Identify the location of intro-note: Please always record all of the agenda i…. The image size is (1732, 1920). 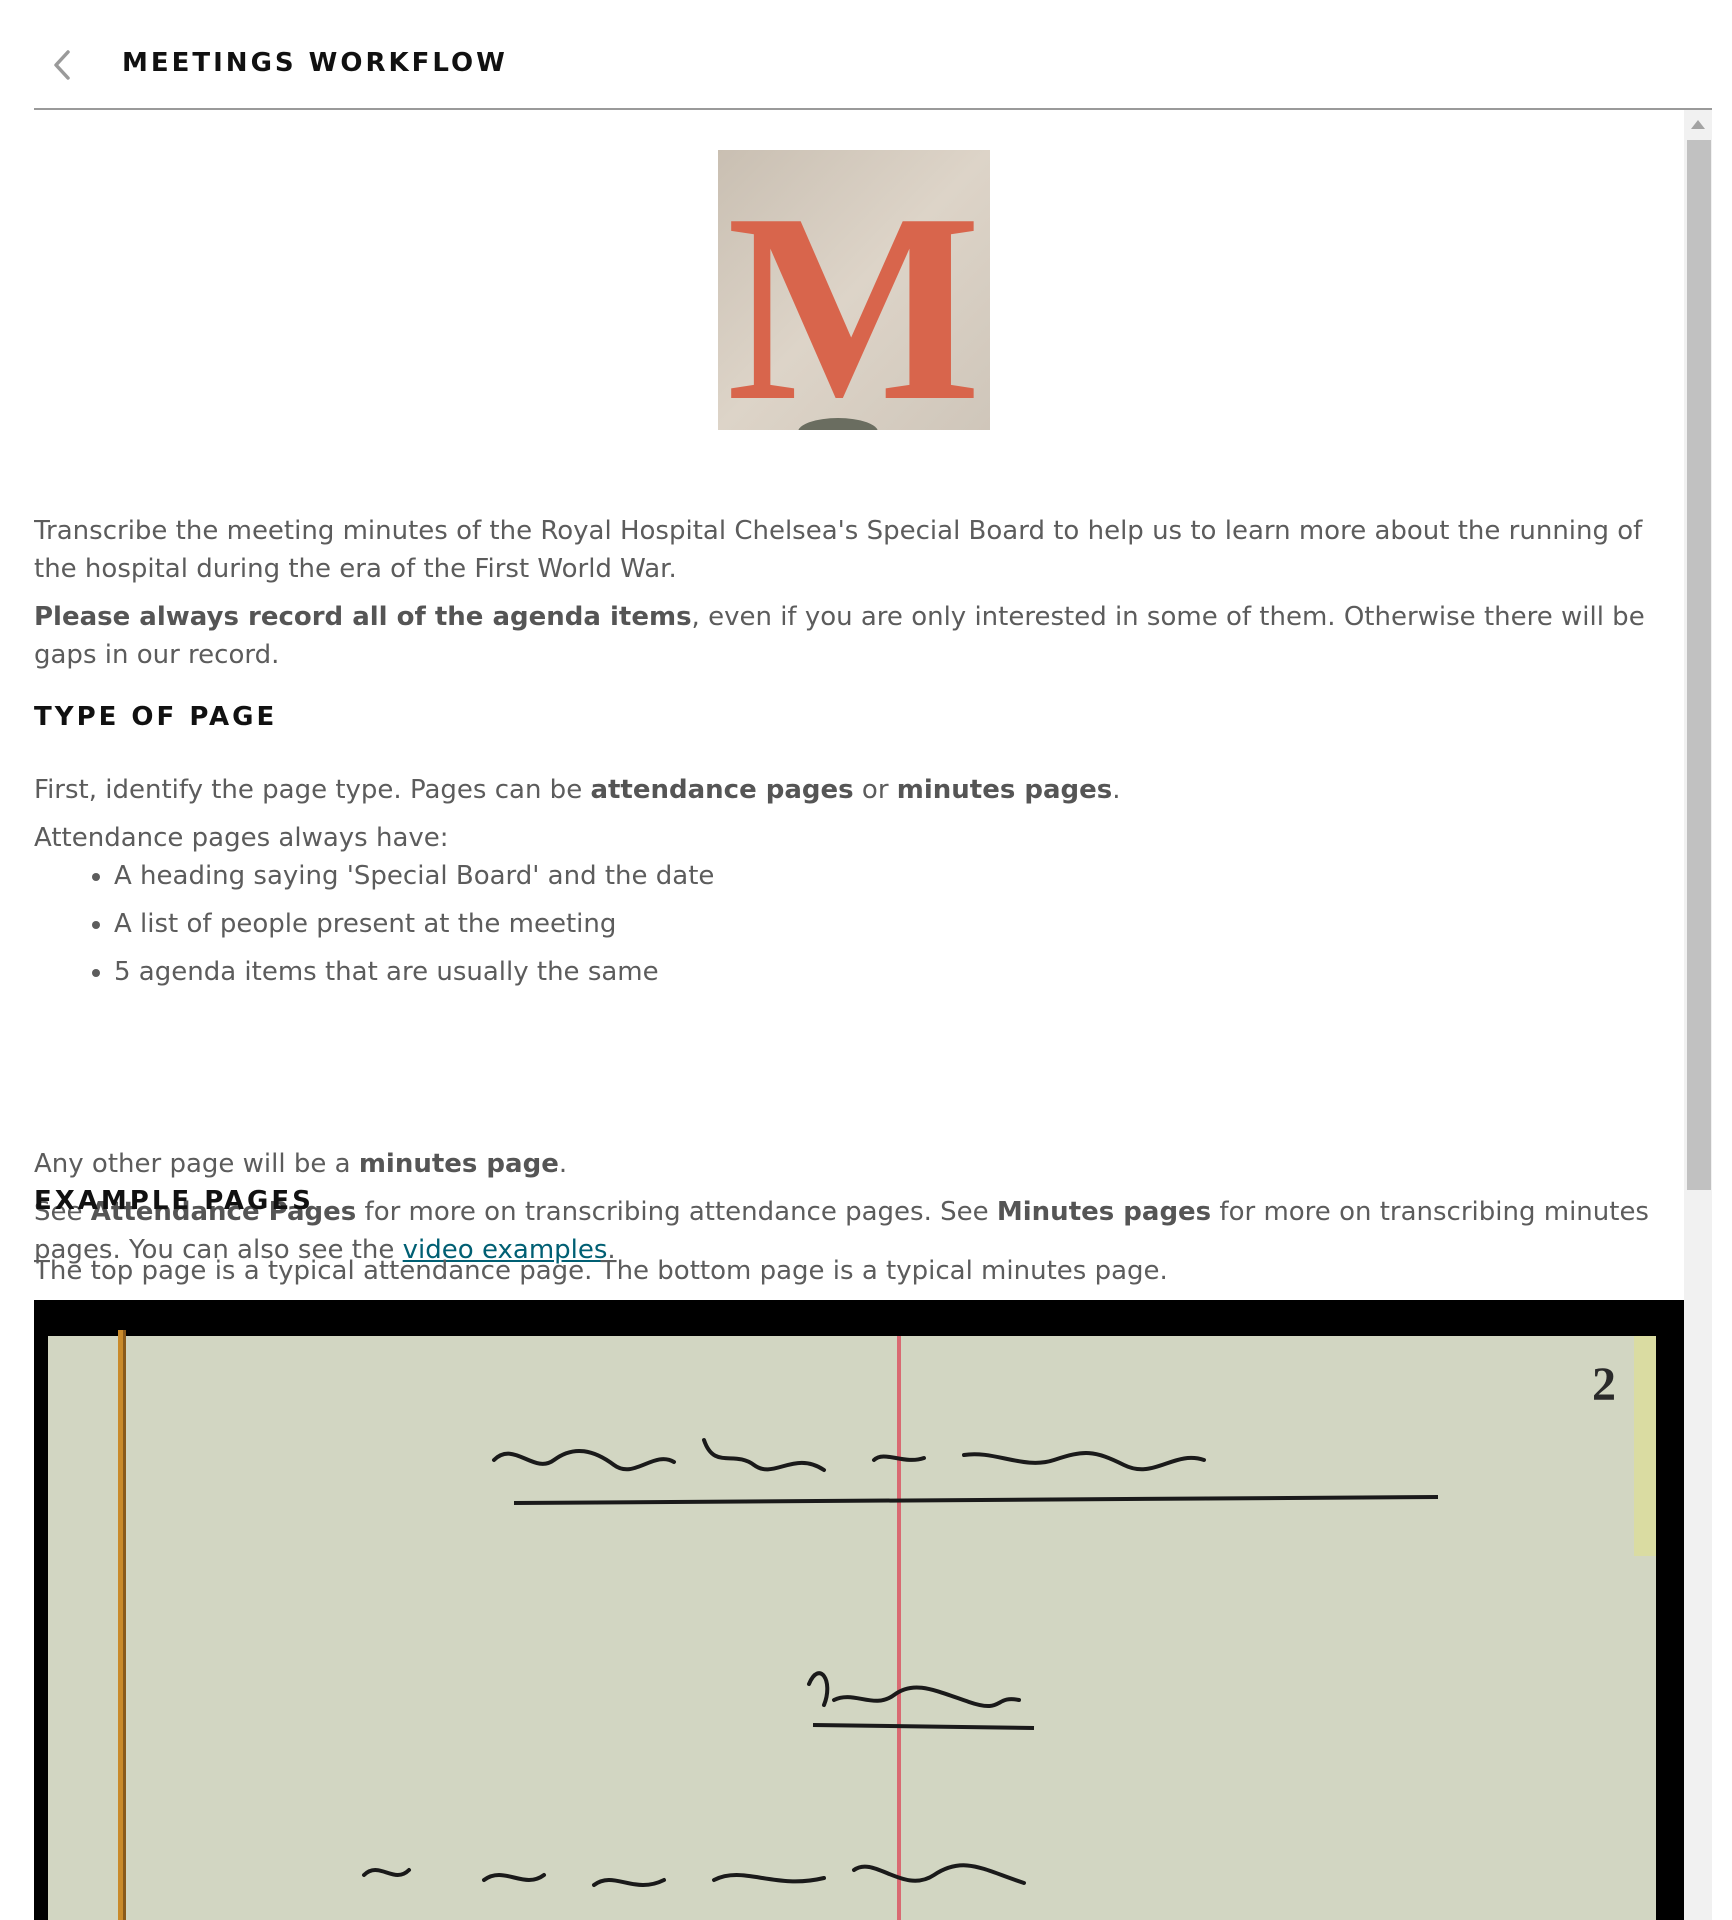
(839, 636).